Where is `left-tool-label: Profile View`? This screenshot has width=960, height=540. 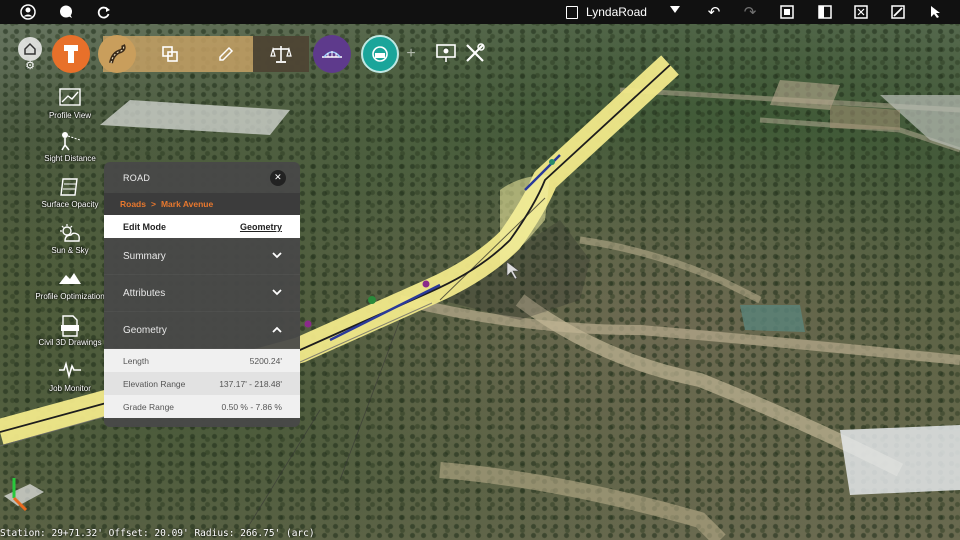
left-tool-label: Profile View is located at coordinates (70, 115).